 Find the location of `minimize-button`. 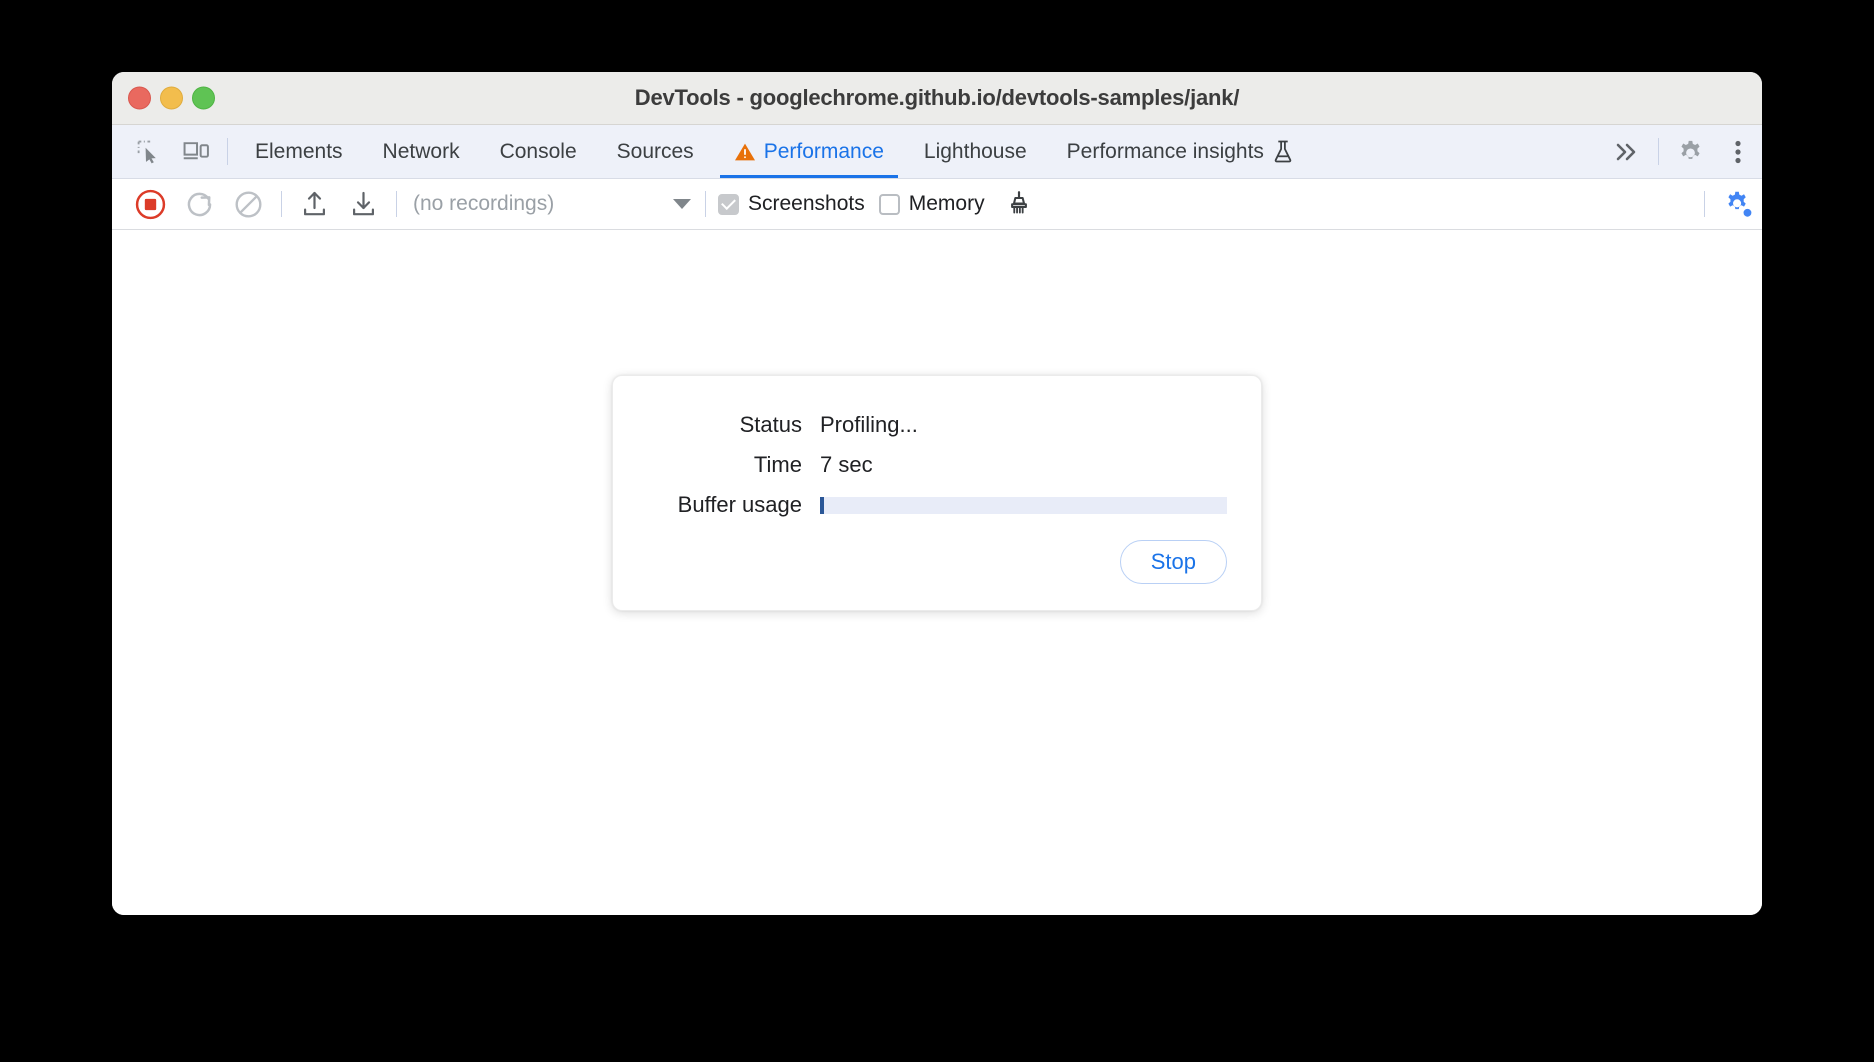

minimize-button is located at coordinates (171, 98).